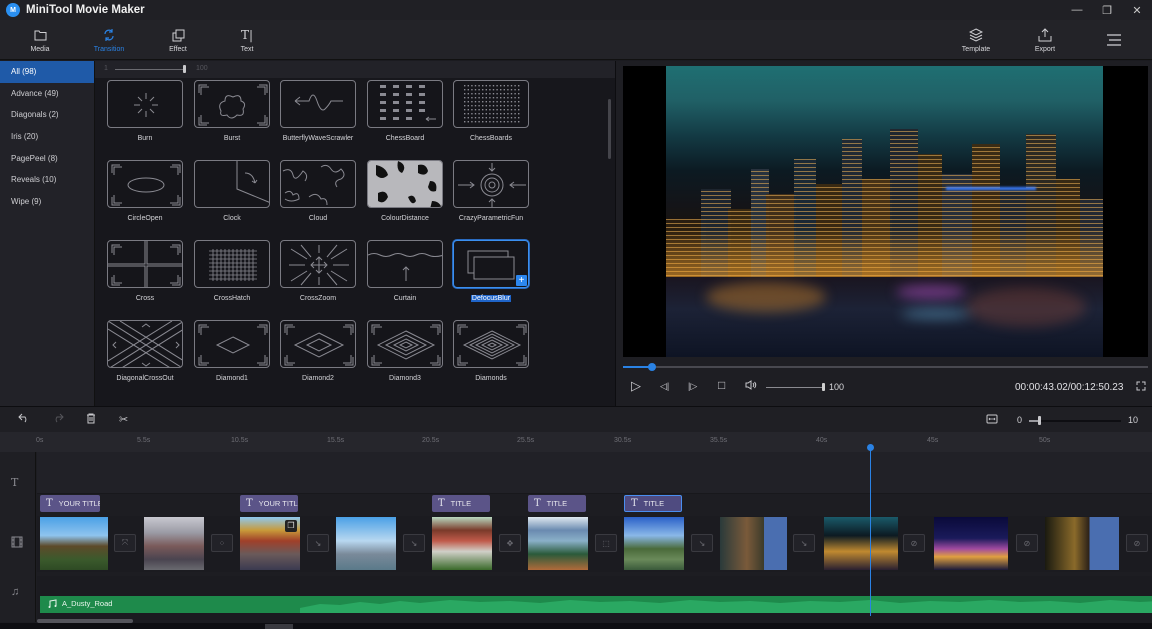 This screenshot has height=629, width=1152. I want to click on text-track-lane, so click(594, 473).